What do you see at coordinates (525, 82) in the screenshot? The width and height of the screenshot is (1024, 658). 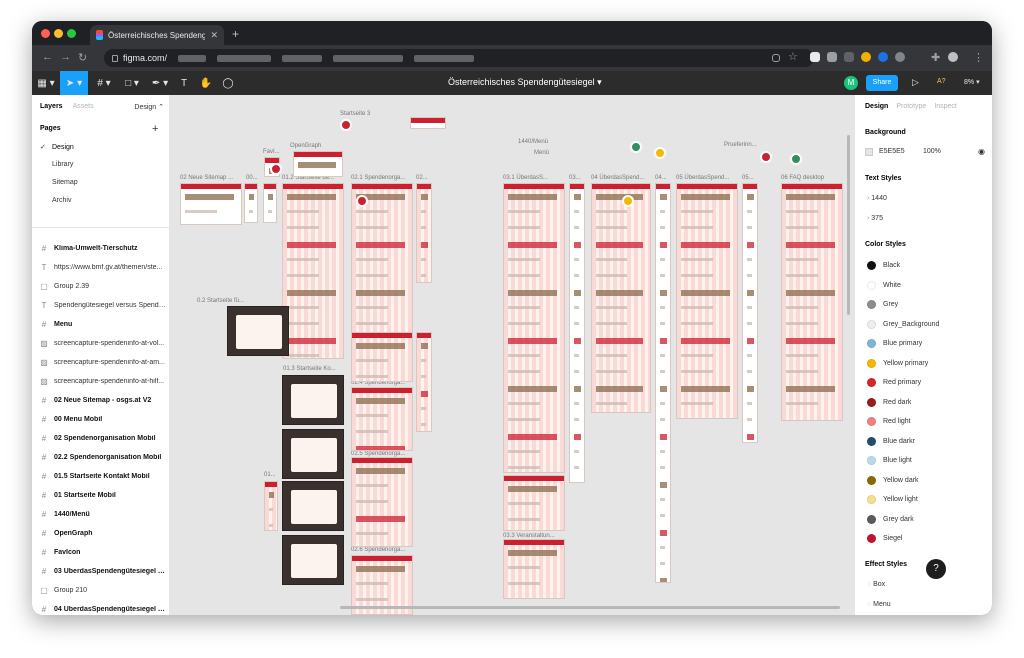 I see `file-title: Österreichisches Spendengütesiegel ▾` at bounding box center [525, 82].